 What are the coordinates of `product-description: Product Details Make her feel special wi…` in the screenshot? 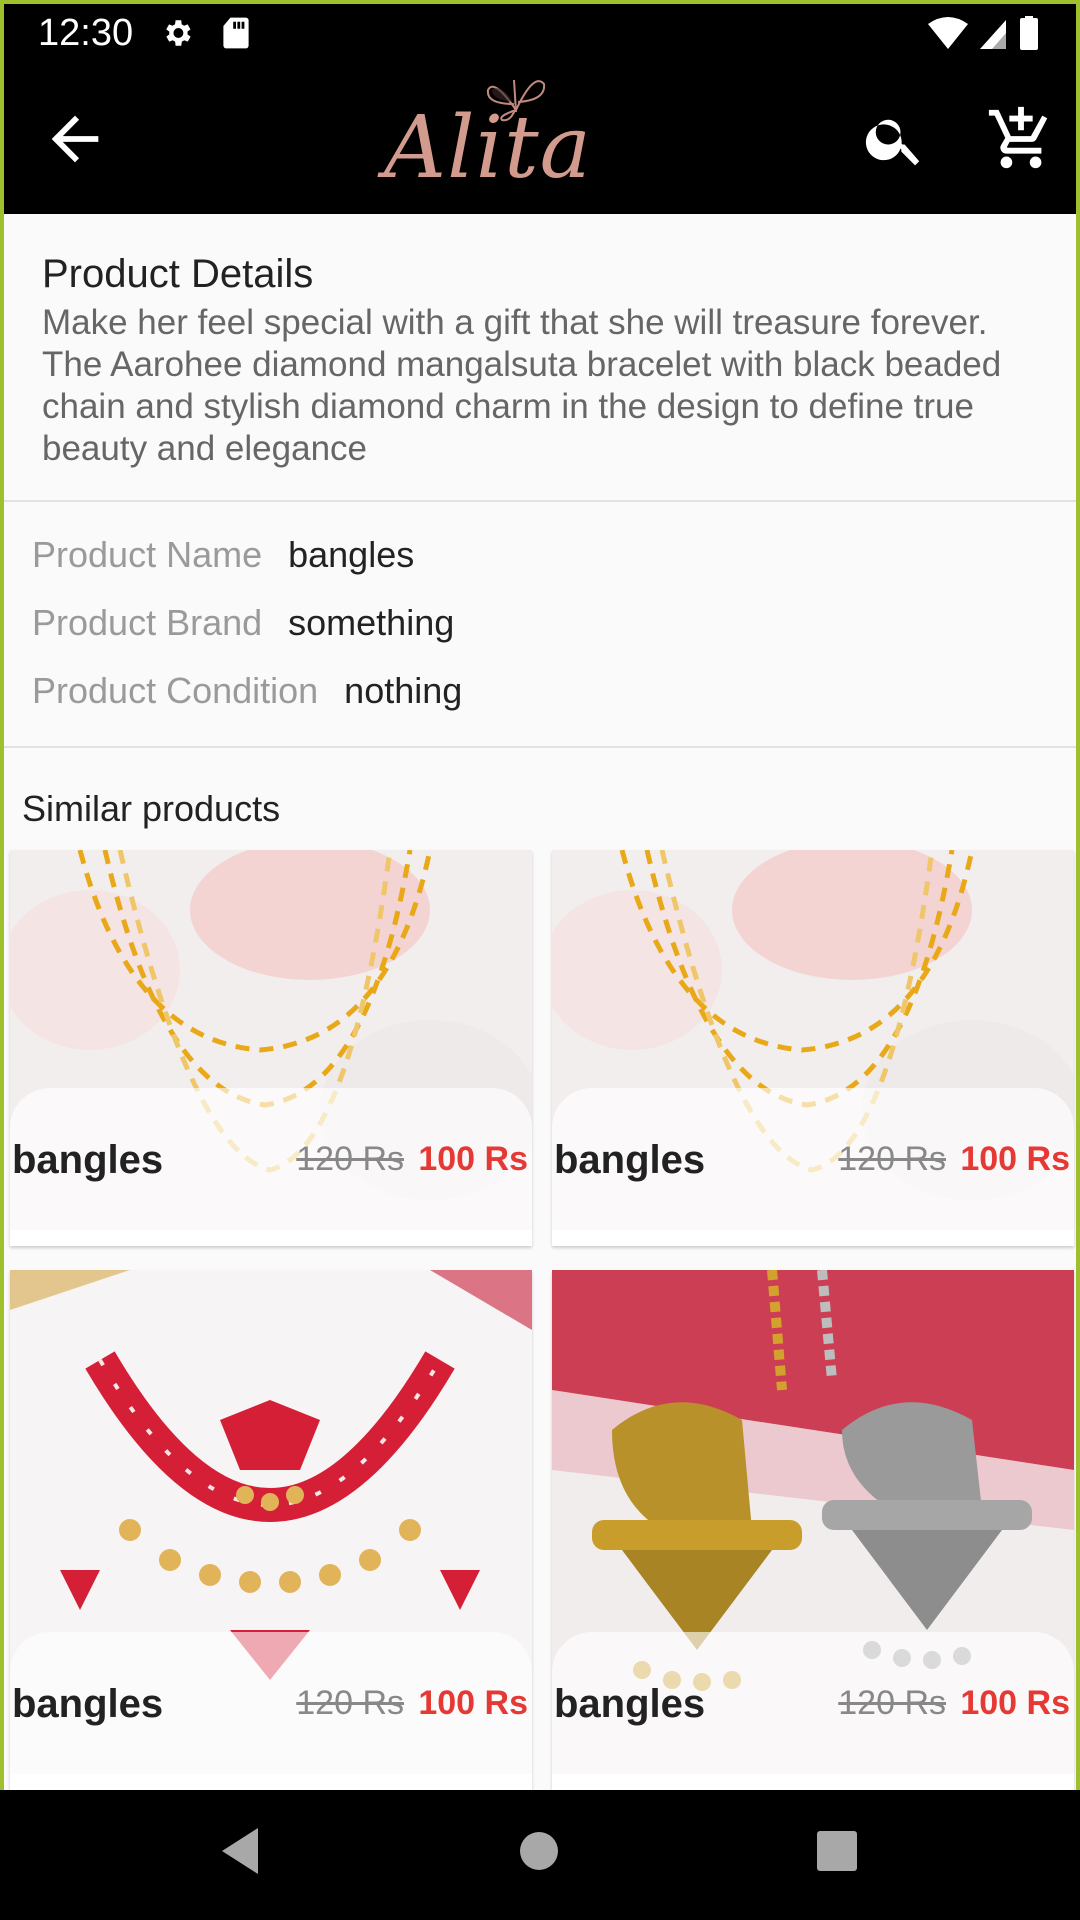 It's located at (540, 359).